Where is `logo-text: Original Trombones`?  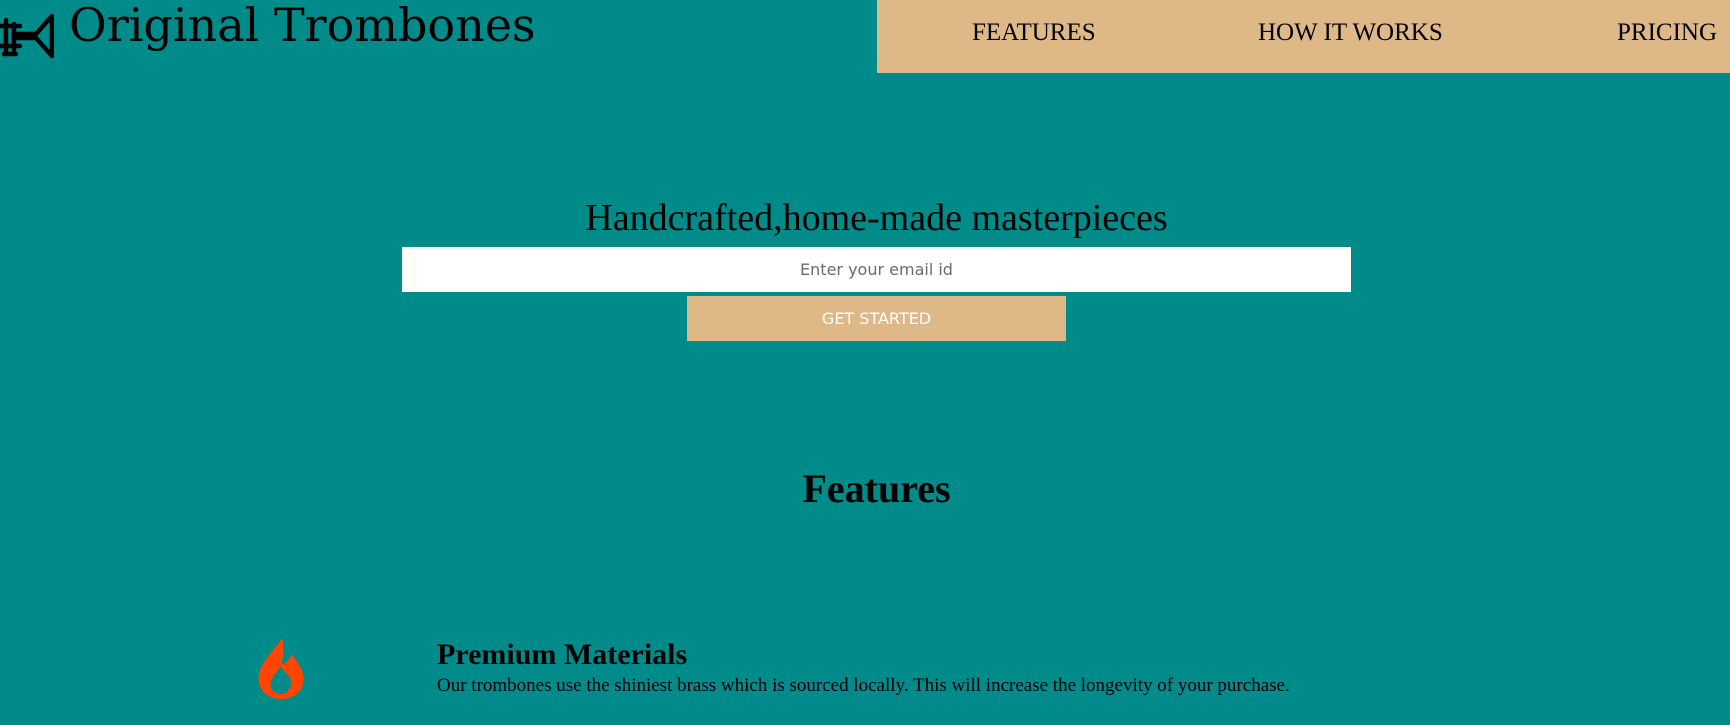 logo-text: Original Trombones is located at coordinates (302, 26).